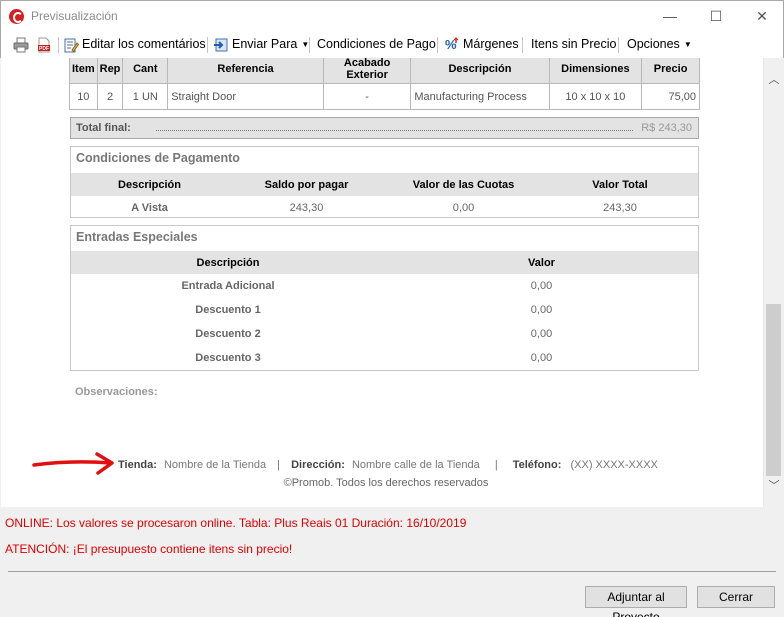 The image size is (784, 617). I want to click on total-bar: Total final: R$ 243,30, so click(384, 128).